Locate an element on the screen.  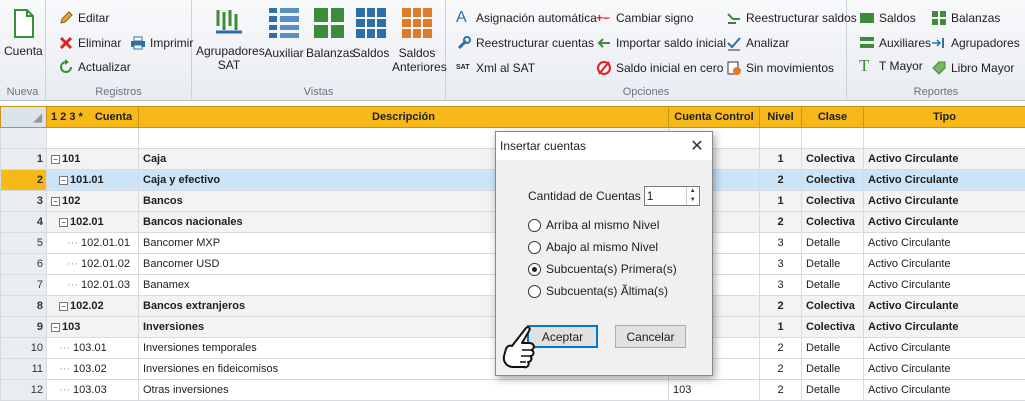
row-number: 7 is located at coordinates (24, 285).